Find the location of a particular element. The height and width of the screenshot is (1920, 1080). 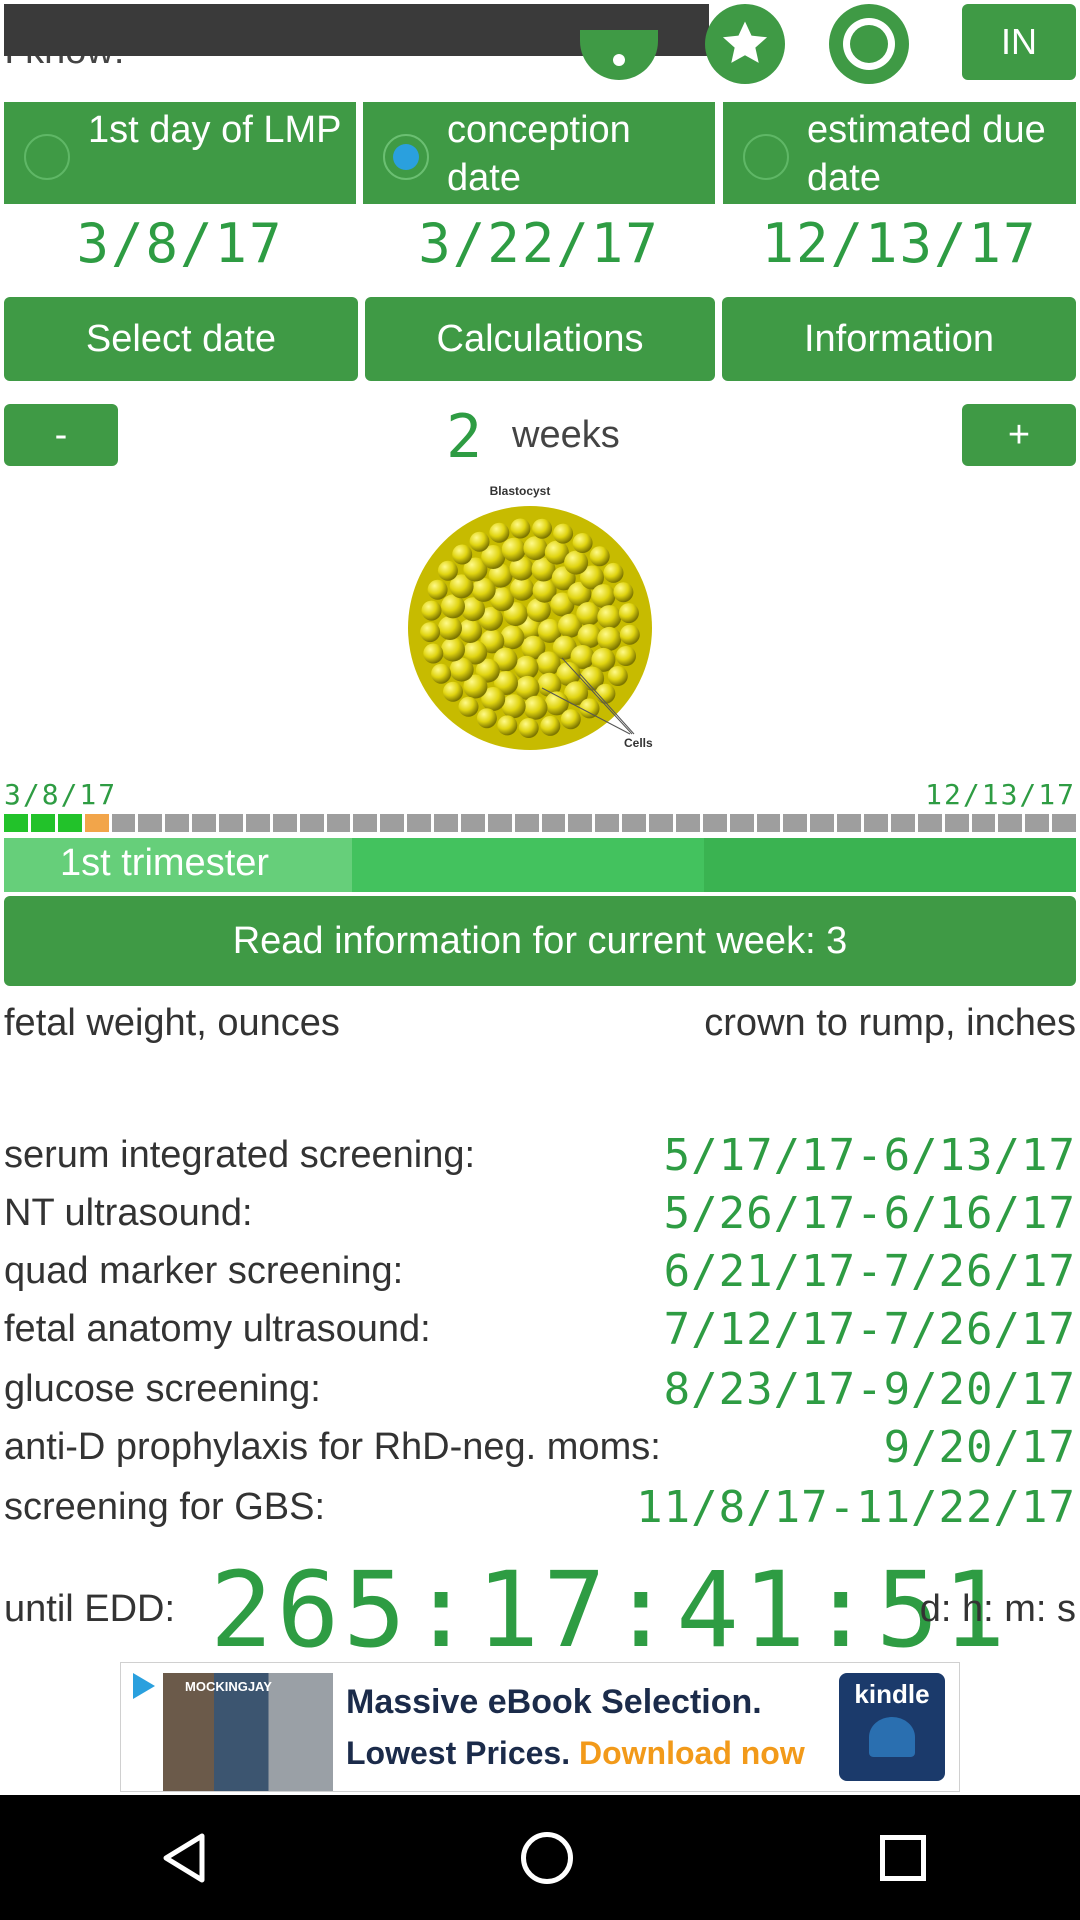

language-button: IN is located at coordinates (1019, 42).